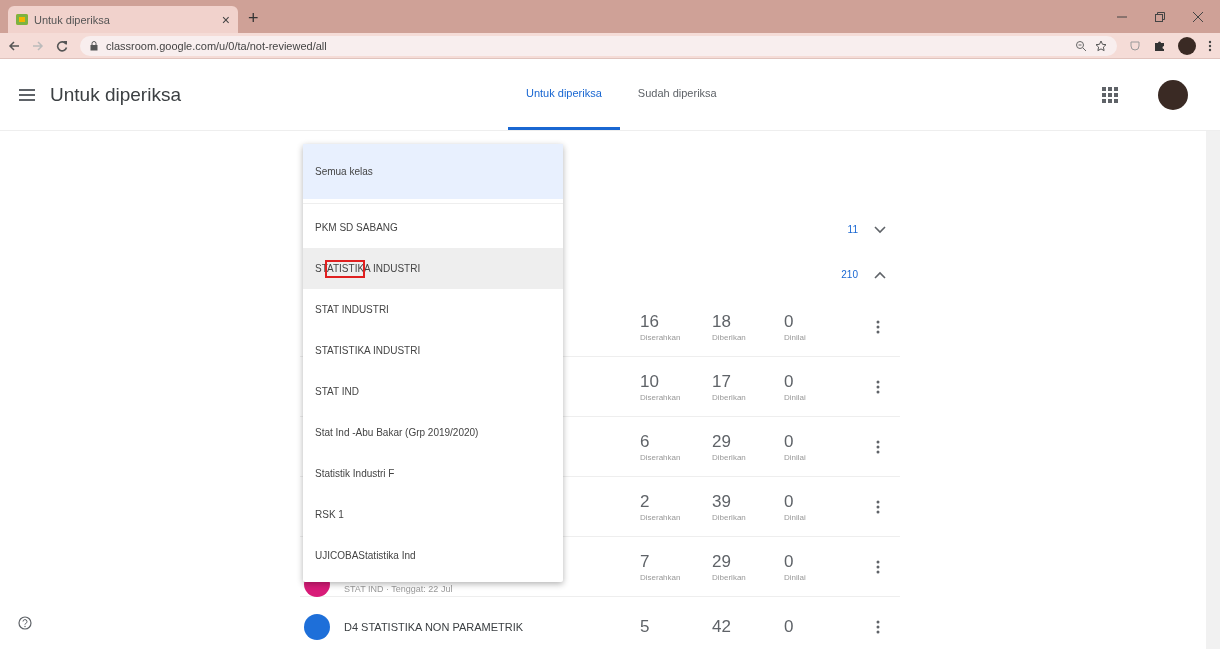 Image resolution: width=1220 pixels, height=649 pixels. What do you see at coordinates (598, 45) in the screenshot?
I see `address-bar: classroom.google.com/u/0/ta/not-reviewed/all` at bounding box center [598, 45].